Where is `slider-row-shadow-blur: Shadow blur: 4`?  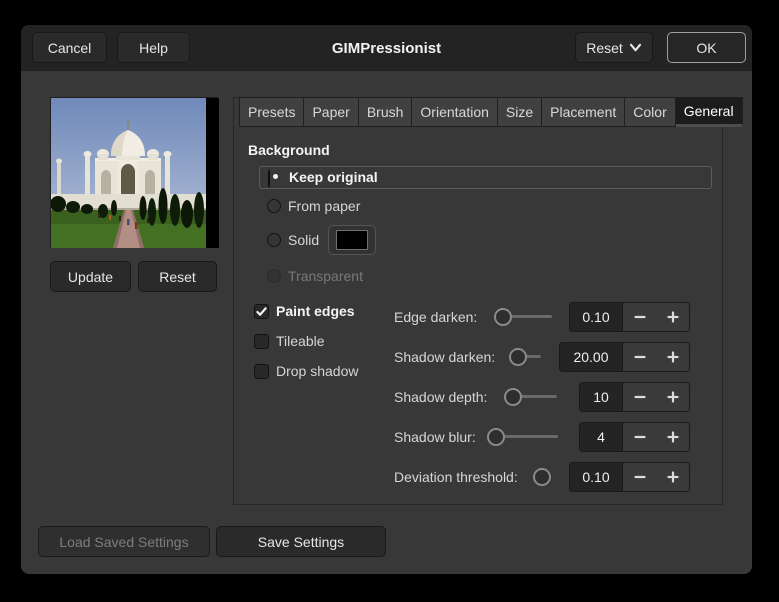 slider-row-shadow-blur: Shadow blur: 4 is located at coordinates (479, 437).